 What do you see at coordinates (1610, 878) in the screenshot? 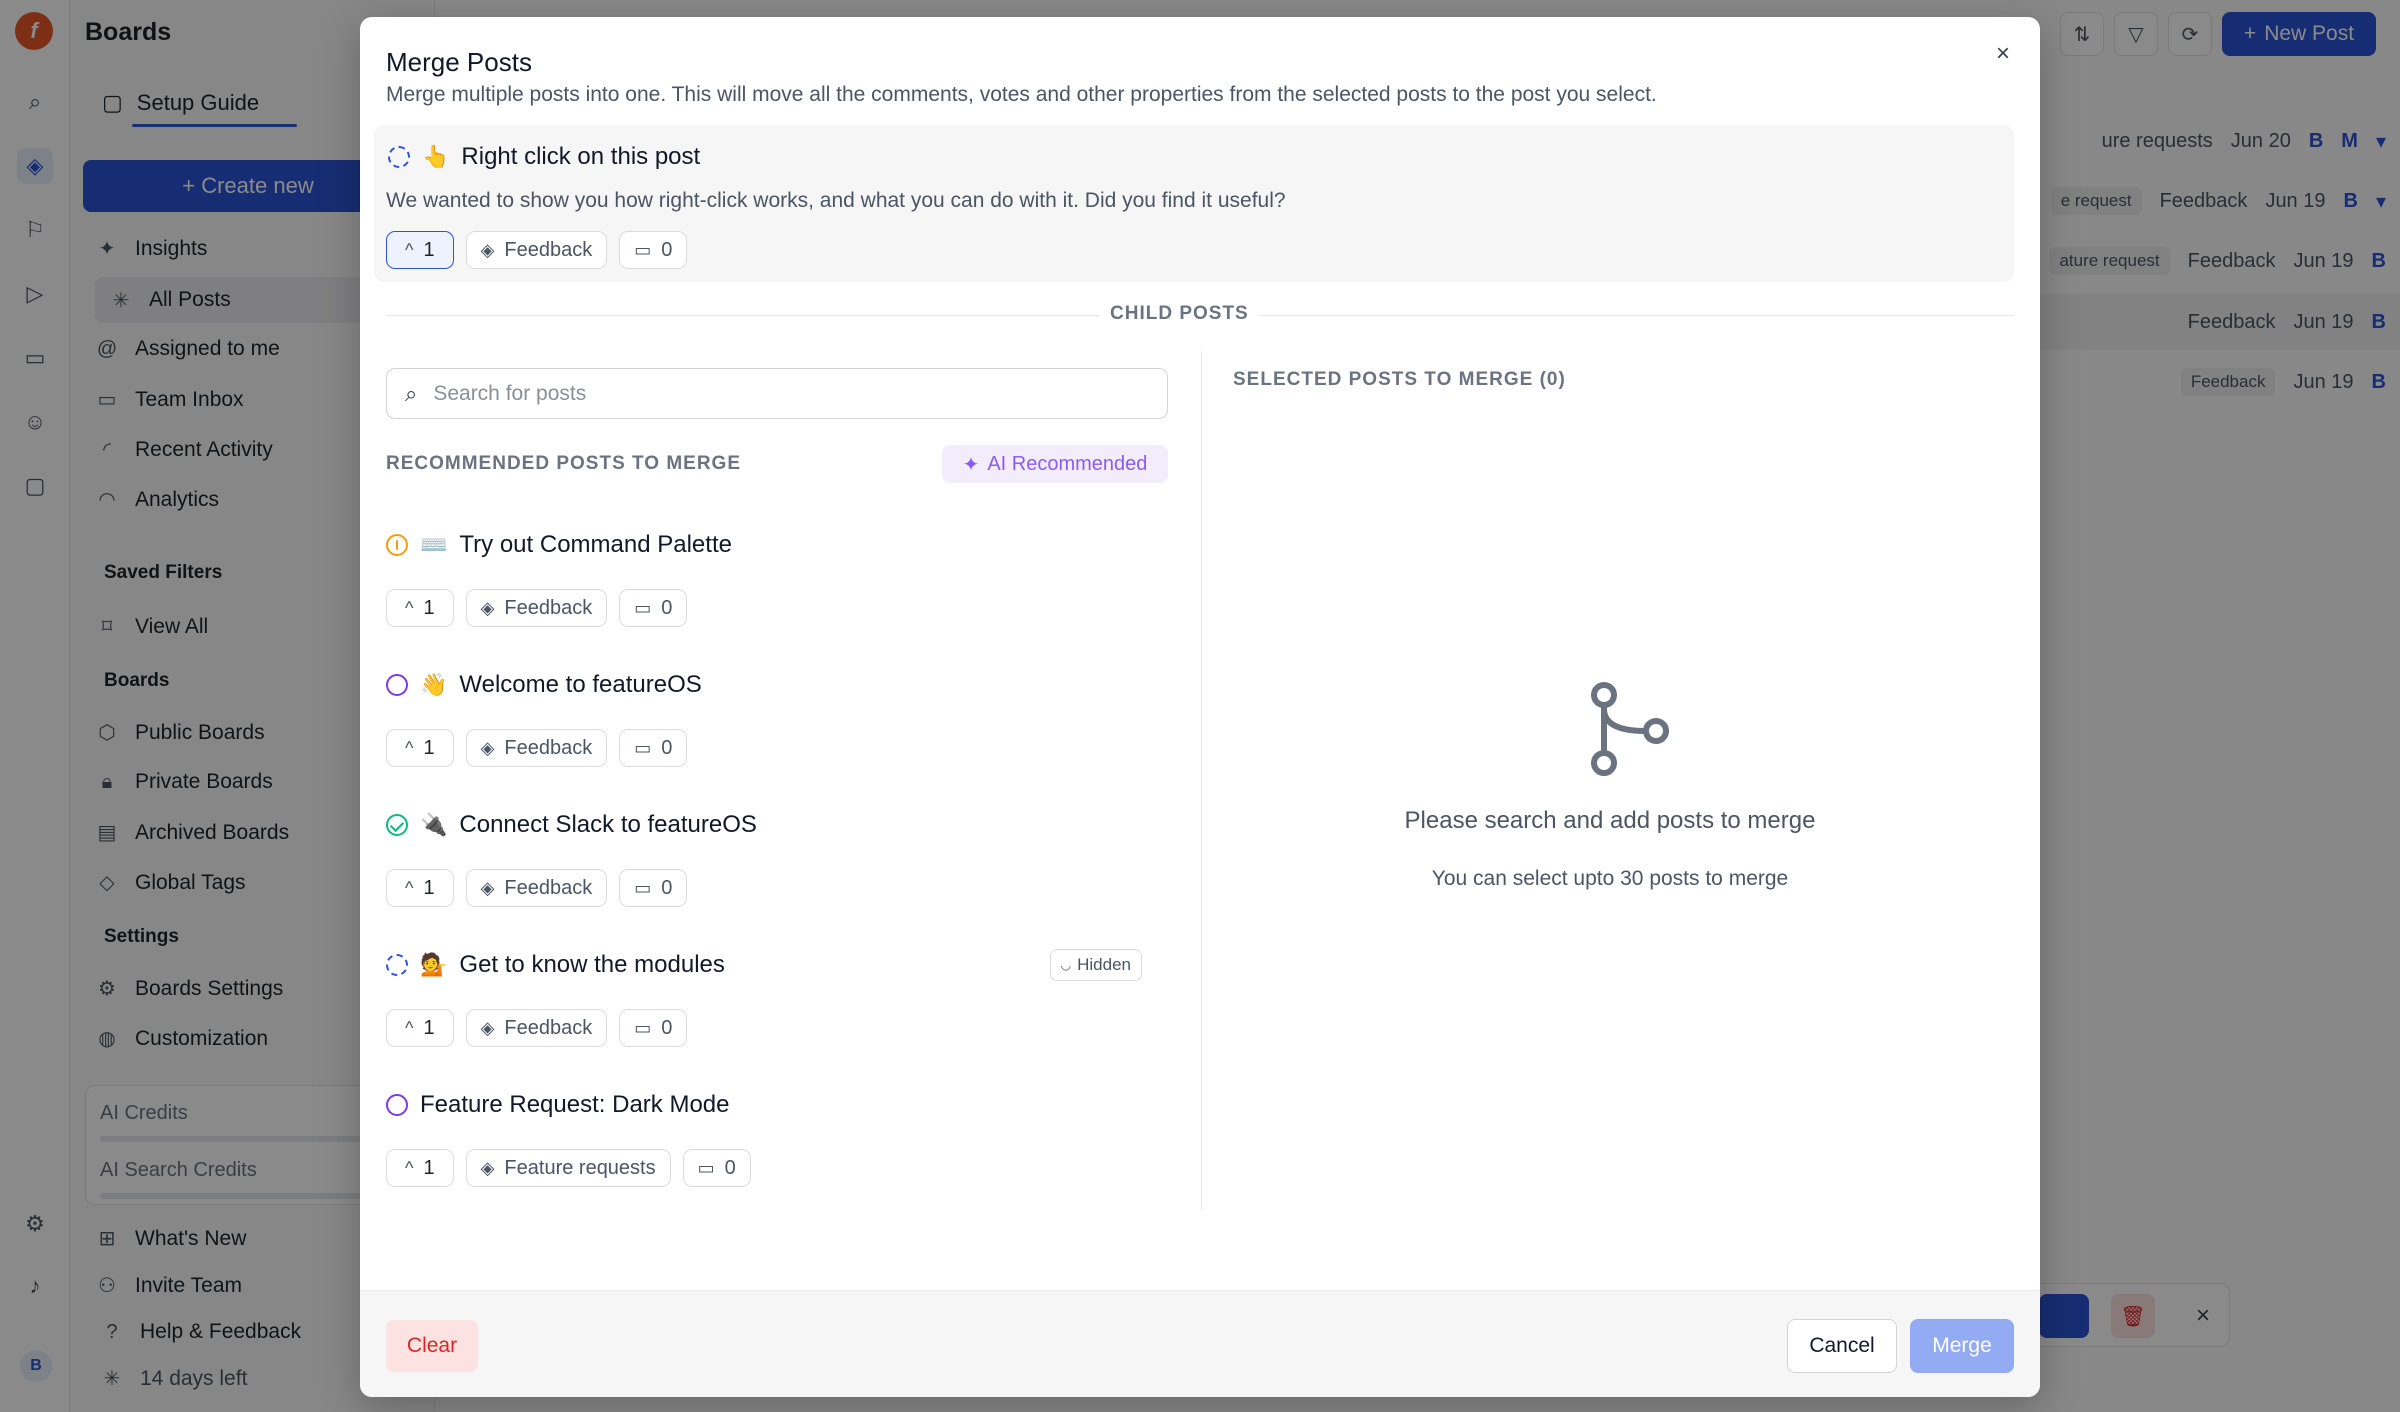
I see `empty-state-subtitle: You can select upto 30 posts to merge` at bounding box center [1610, 878].